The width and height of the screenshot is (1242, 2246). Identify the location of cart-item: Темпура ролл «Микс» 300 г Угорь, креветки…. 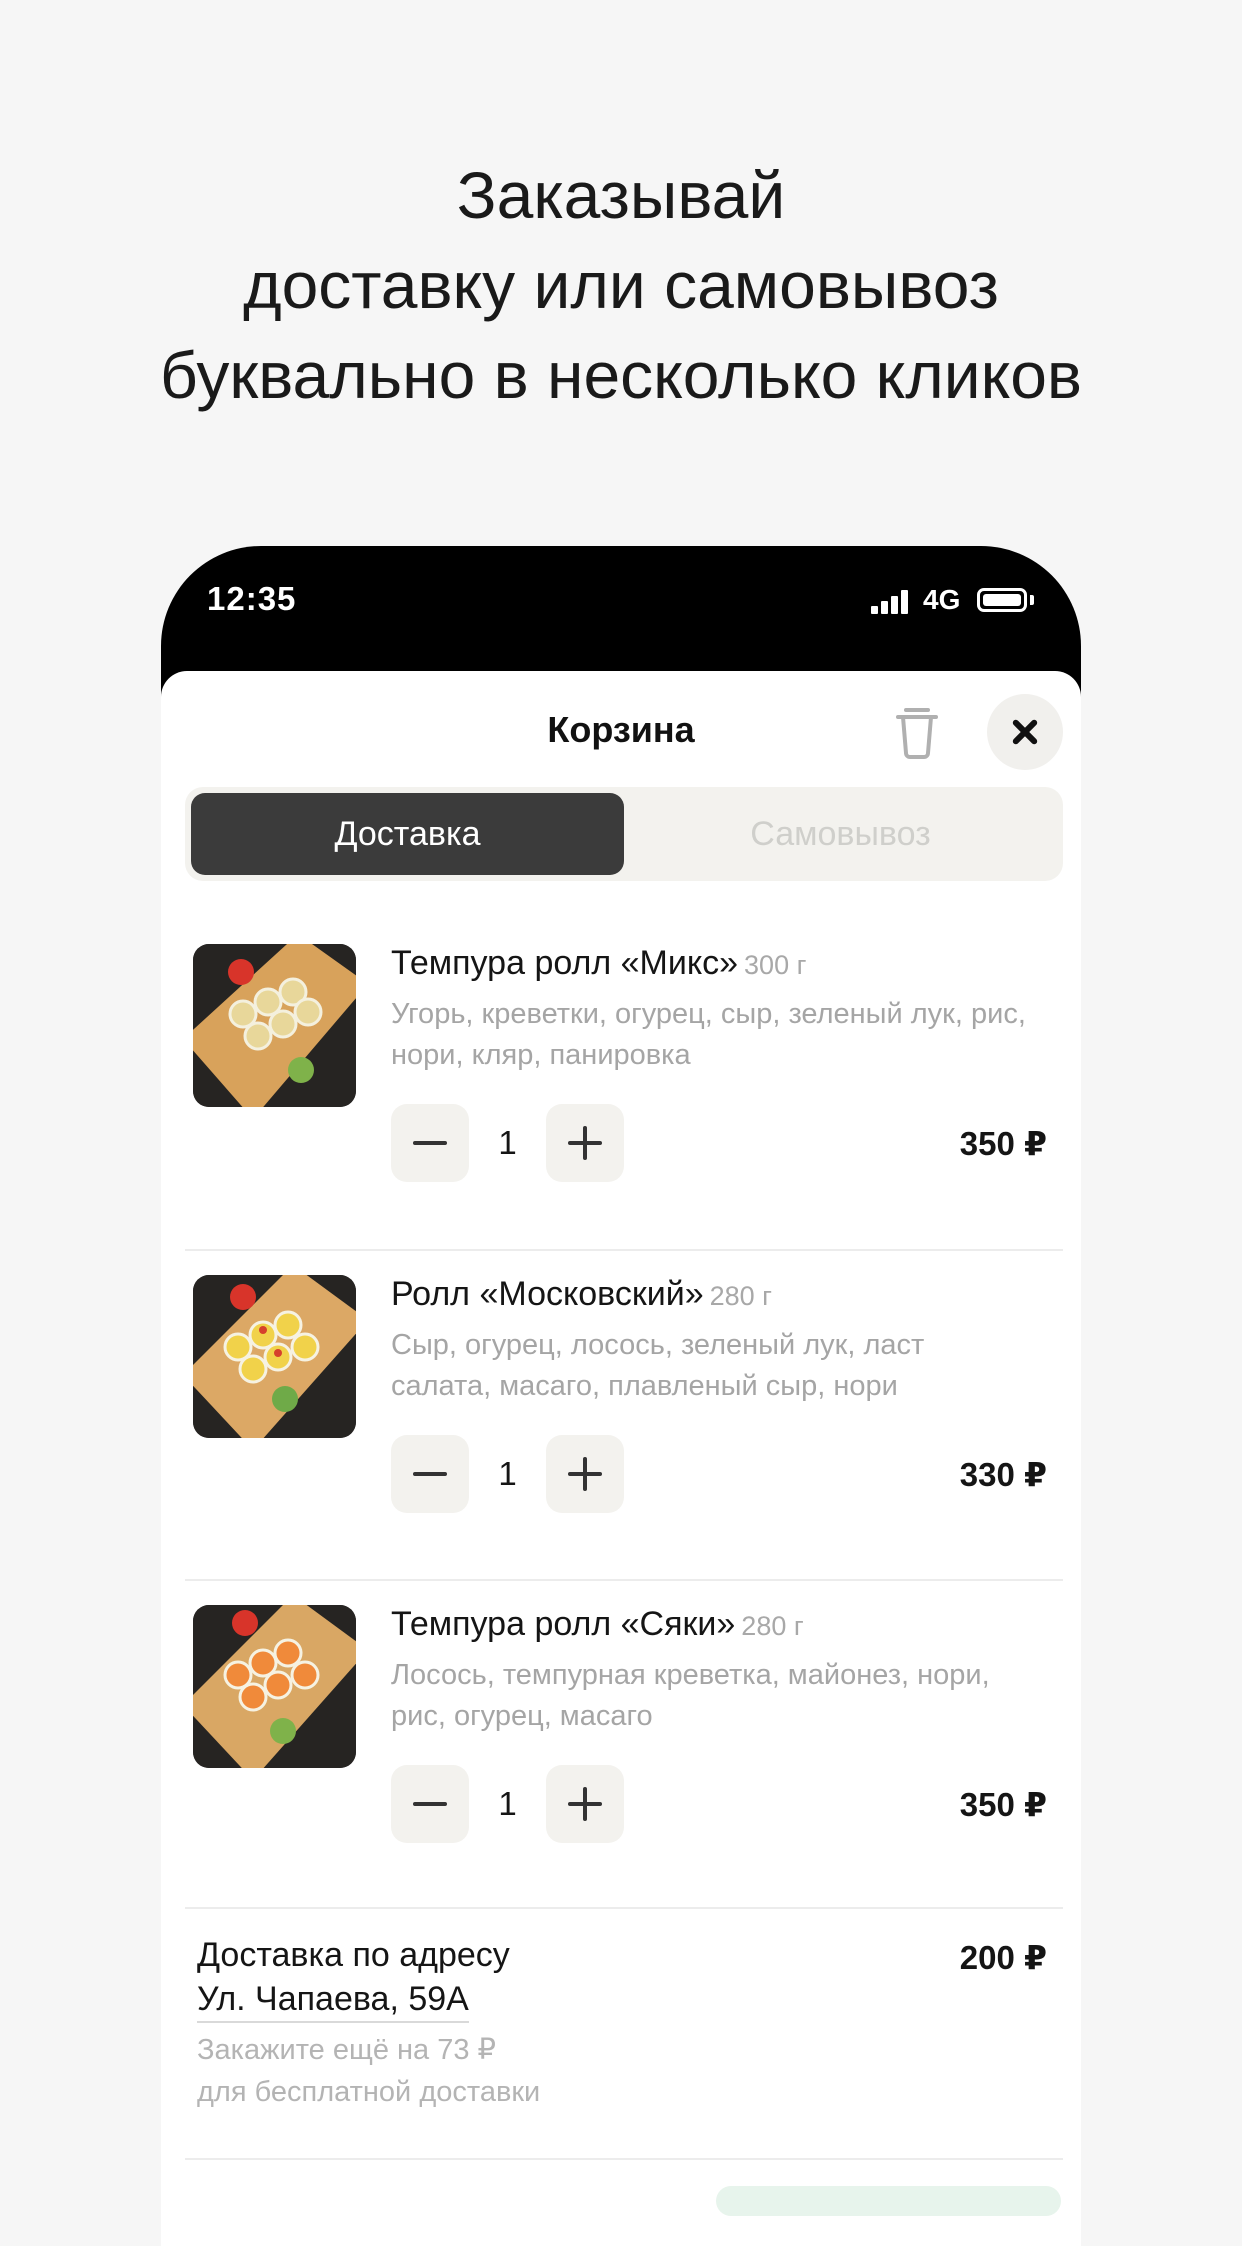
(621, 1108).